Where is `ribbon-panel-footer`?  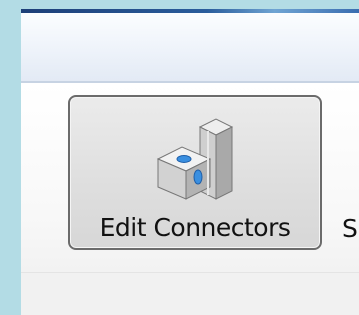
ribbon-panel-footer is located at coordinates (190, 293).